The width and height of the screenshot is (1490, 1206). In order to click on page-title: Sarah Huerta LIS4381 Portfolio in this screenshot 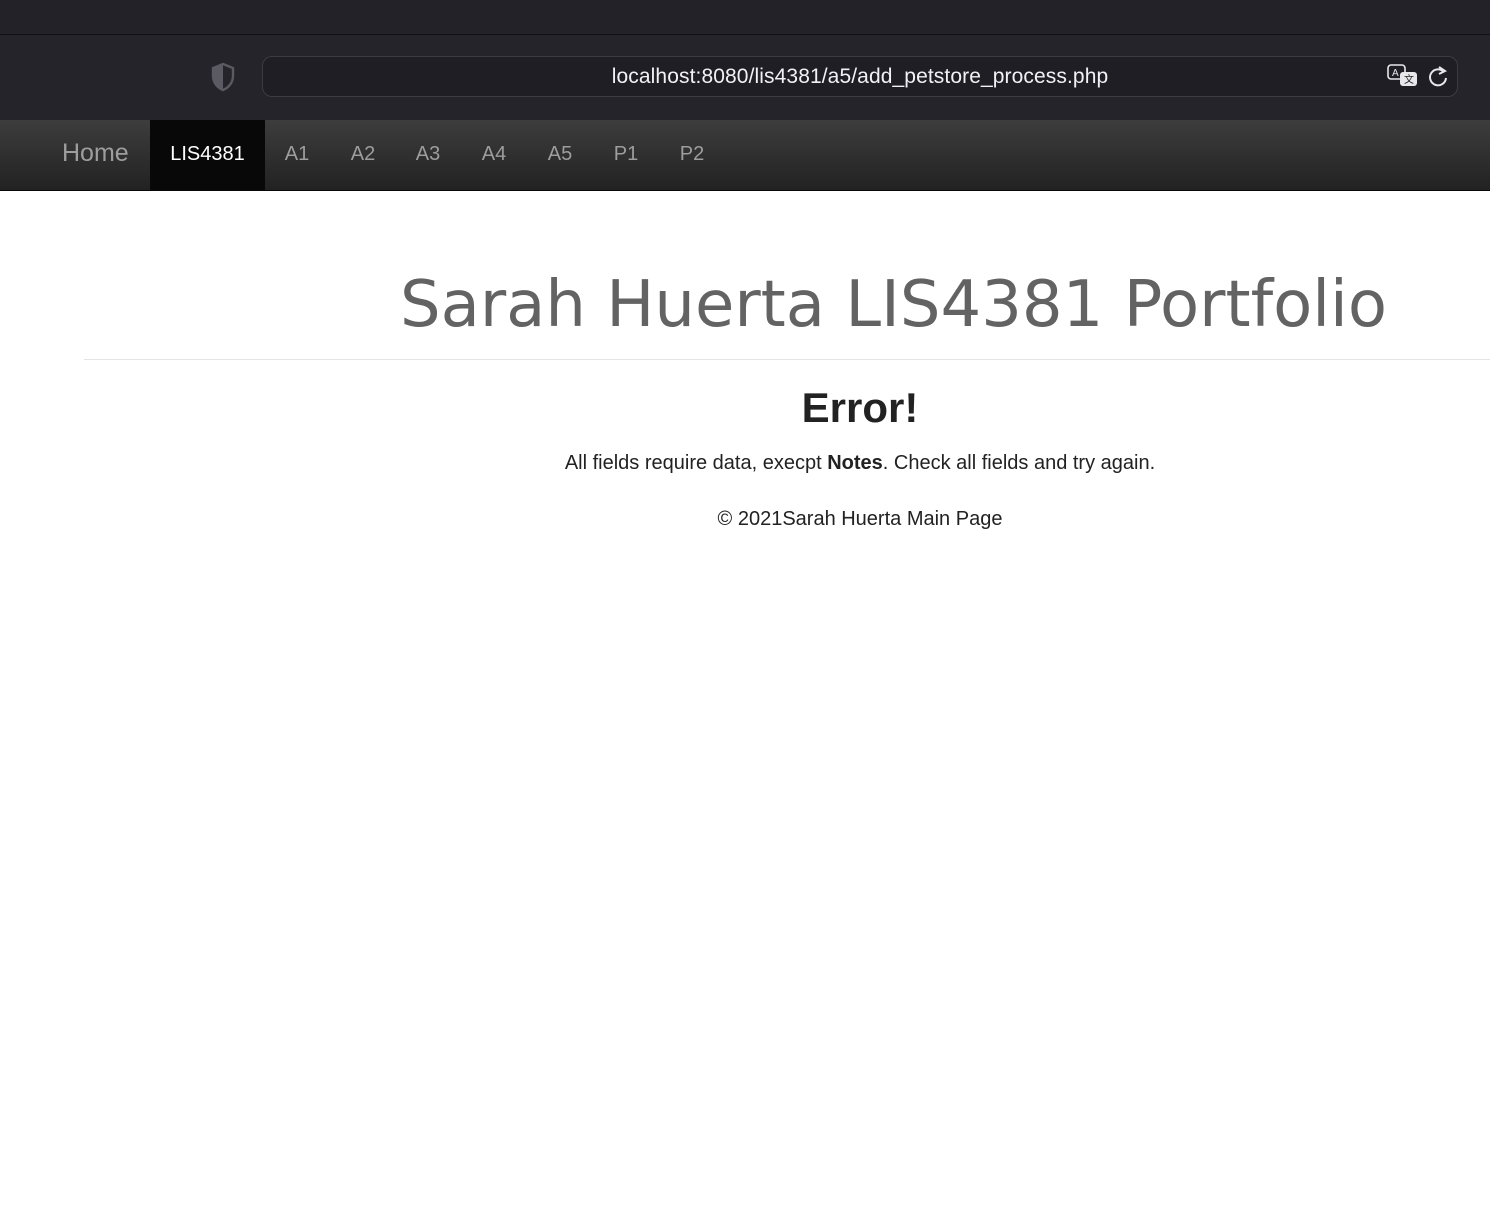, I will do `click(893, 305)`.